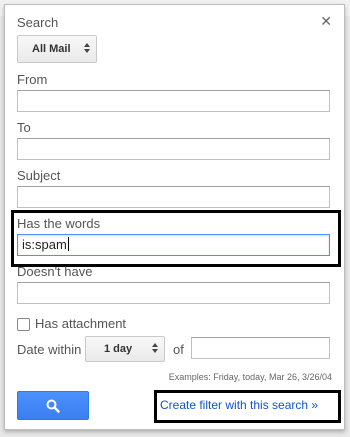 The image size is (350, 437). What do you see at coordinates (173, 293) in the screenshot?
I see `doesnt-have-input` at bounding box center [173, 293].